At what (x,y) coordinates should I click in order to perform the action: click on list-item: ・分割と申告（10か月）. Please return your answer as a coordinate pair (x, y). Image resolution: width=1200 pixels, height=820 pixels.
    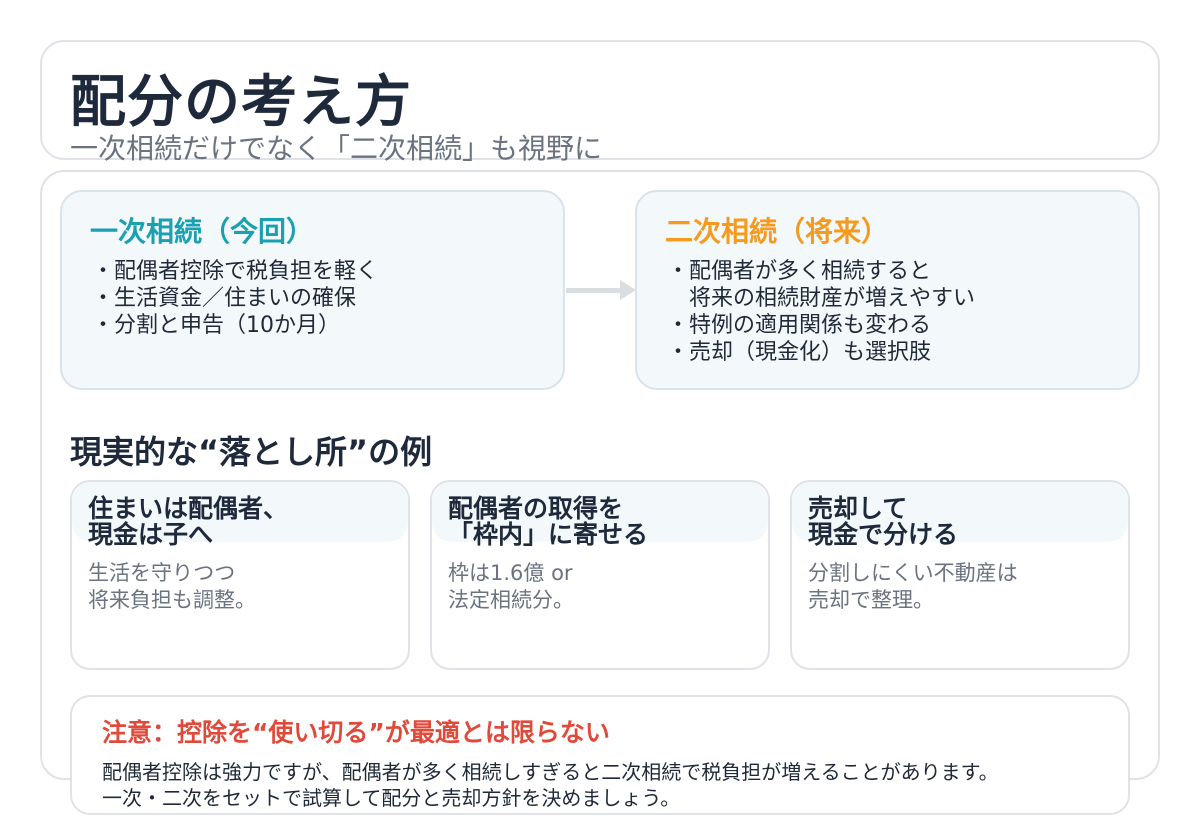
    Looking at the image, I should click on (216, 325).